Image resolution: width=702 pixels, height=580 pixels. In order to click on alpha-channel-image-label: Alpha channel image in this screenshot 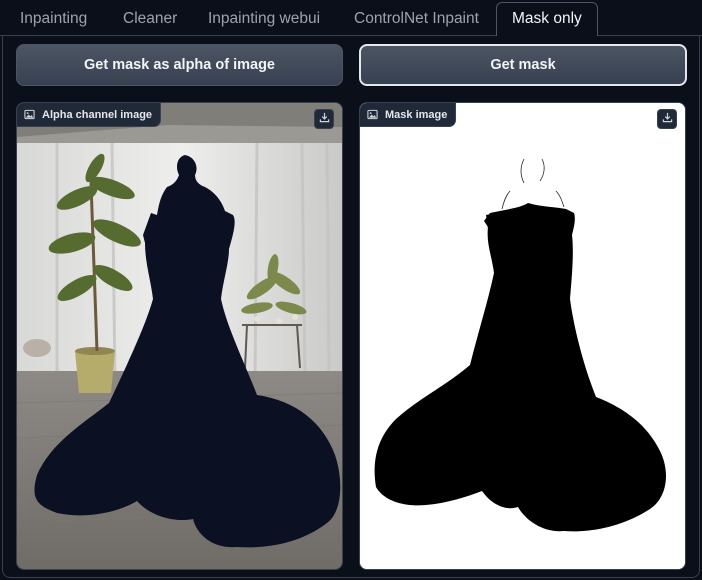, I will do `click(89, 115)`.